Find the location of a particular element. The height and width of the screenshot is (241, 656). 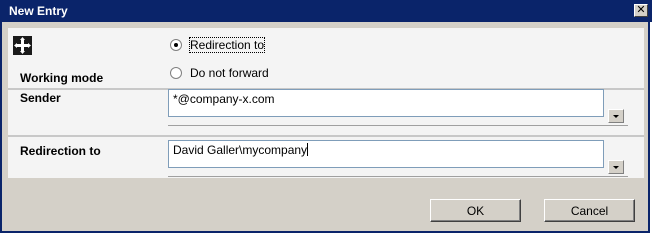

divider is located at coordinates (326, 136).